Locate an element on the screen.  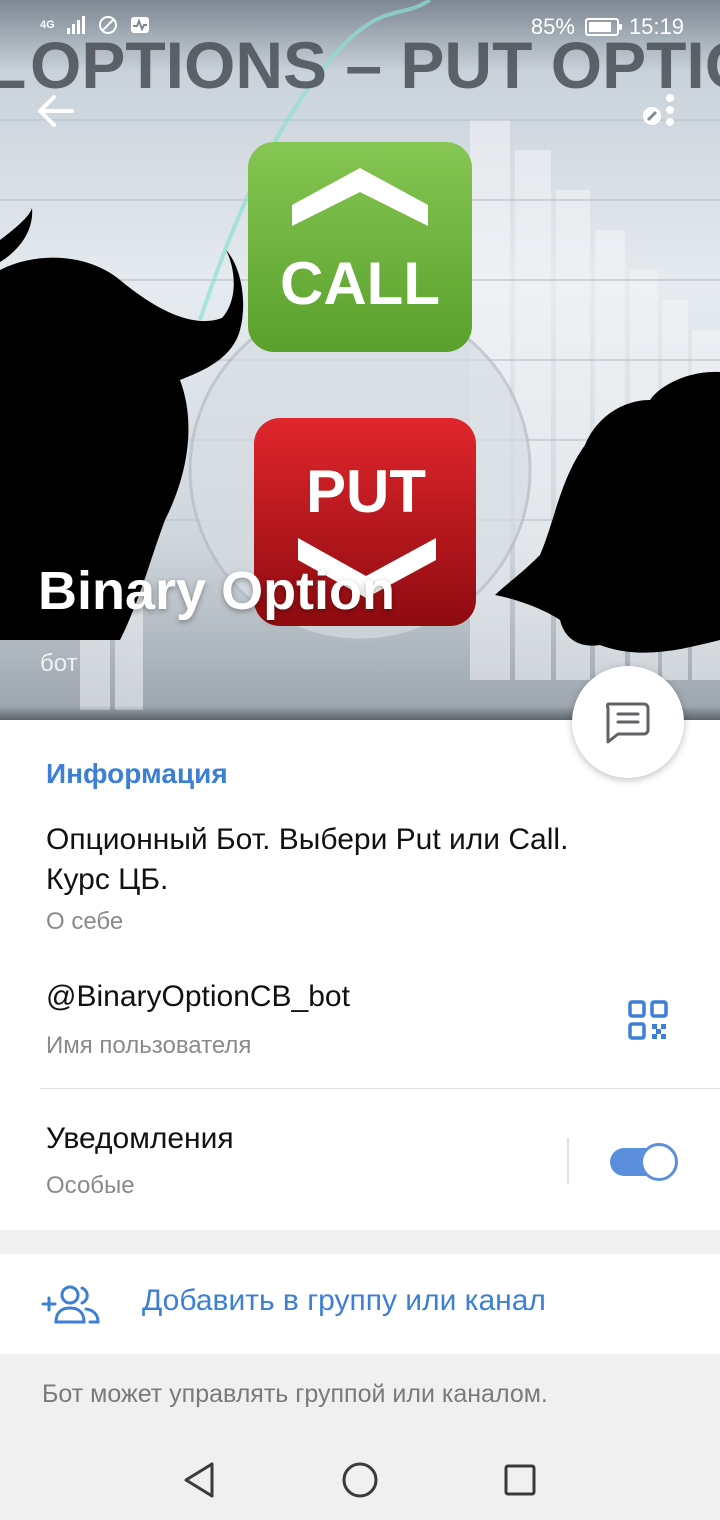
nav-recents-button is located at coordinates (520, 1480).